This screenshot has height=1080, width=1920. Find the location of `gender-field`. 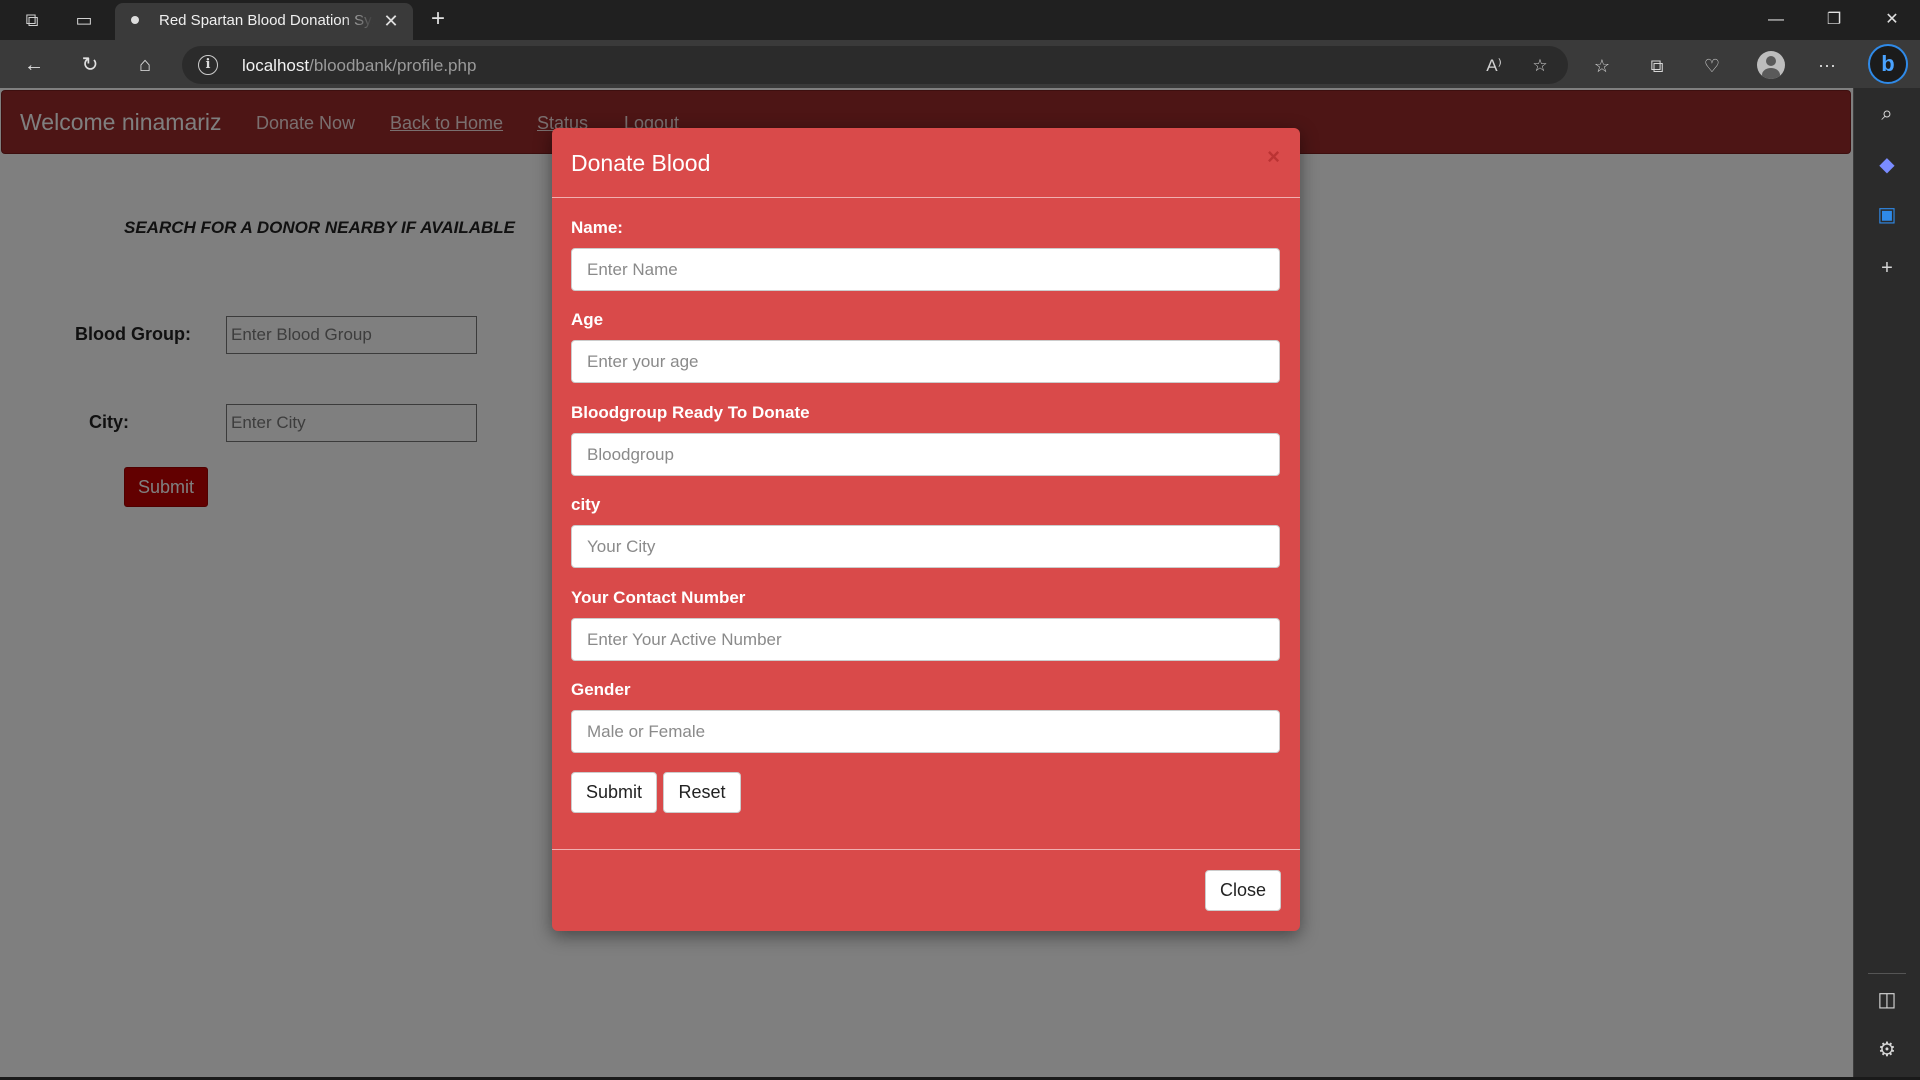

gender-field is located at coordinates (925, 731).